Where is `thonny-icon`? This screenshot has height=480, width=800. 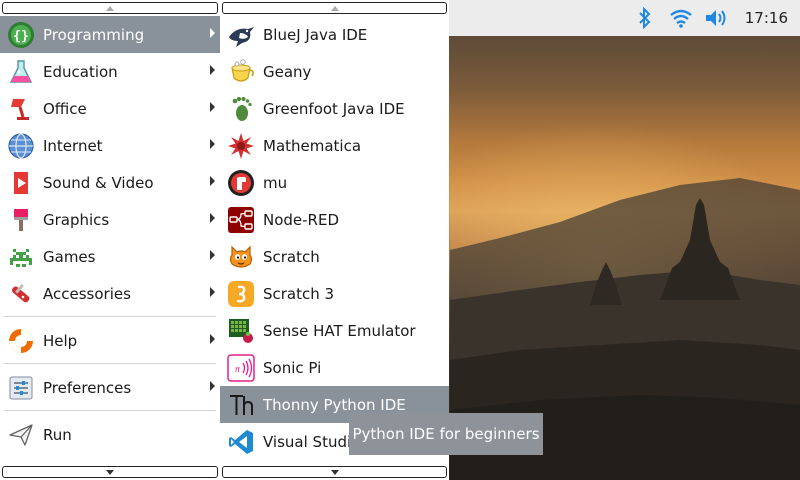 thonny-icon is located at coordinates (241, 405).